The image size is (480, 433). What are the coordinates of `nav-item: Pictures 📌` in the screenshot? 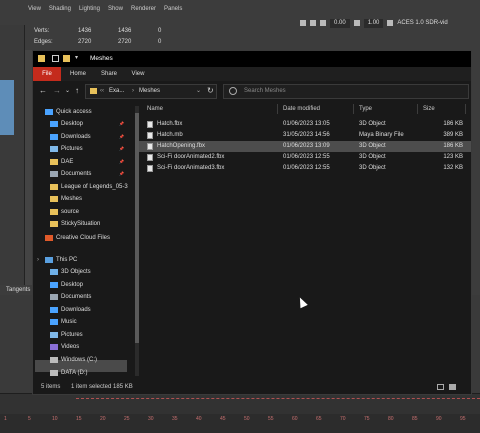 It's located at (83, 149).